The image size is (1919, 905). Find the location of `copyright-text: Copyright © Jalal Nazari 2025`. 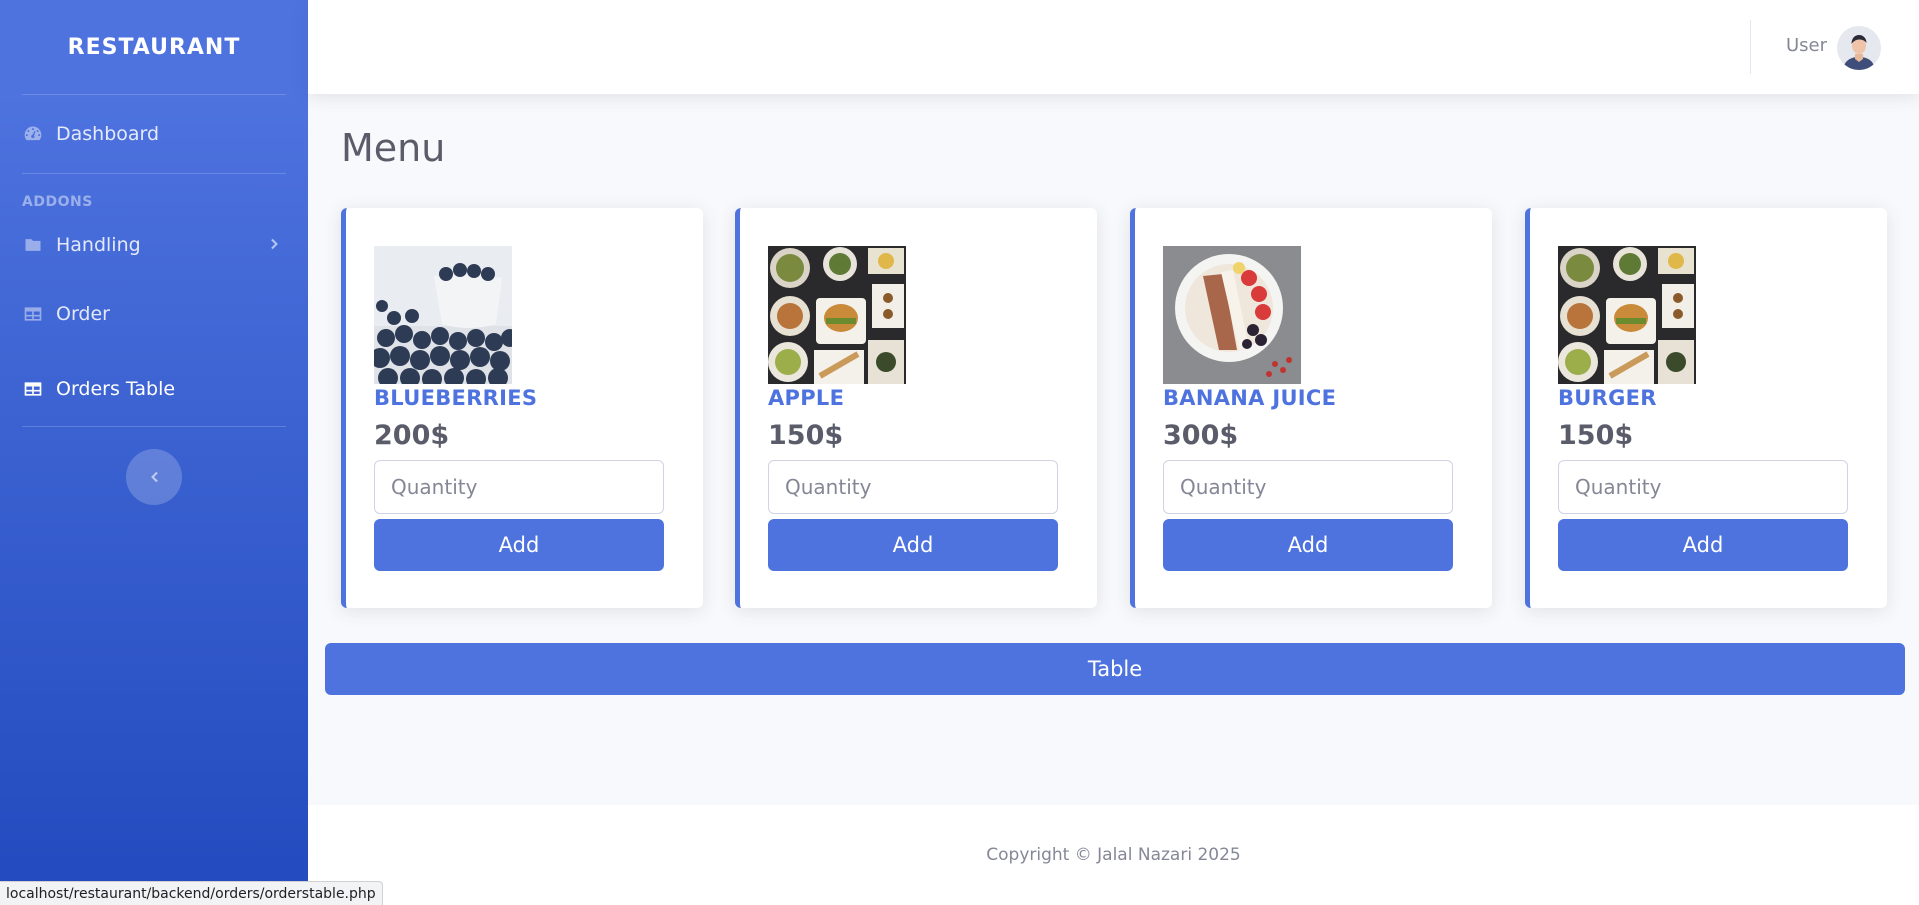

copyright-text: Copyright © Jalal Nazari 2025 is located at coordinates (1113, 855).